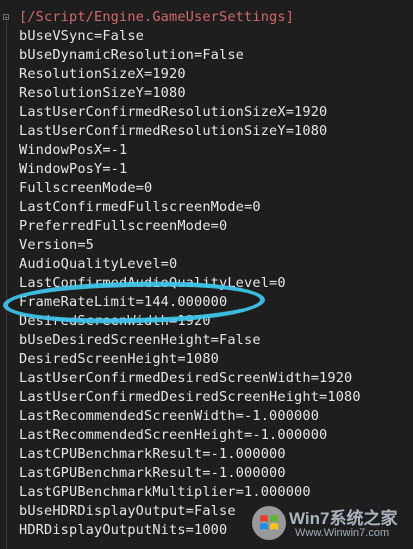 This screenshot has width=413, height=549. Describe the element at coordinates (6, 285) in the screenshot. I see `indent-guide` at that location.